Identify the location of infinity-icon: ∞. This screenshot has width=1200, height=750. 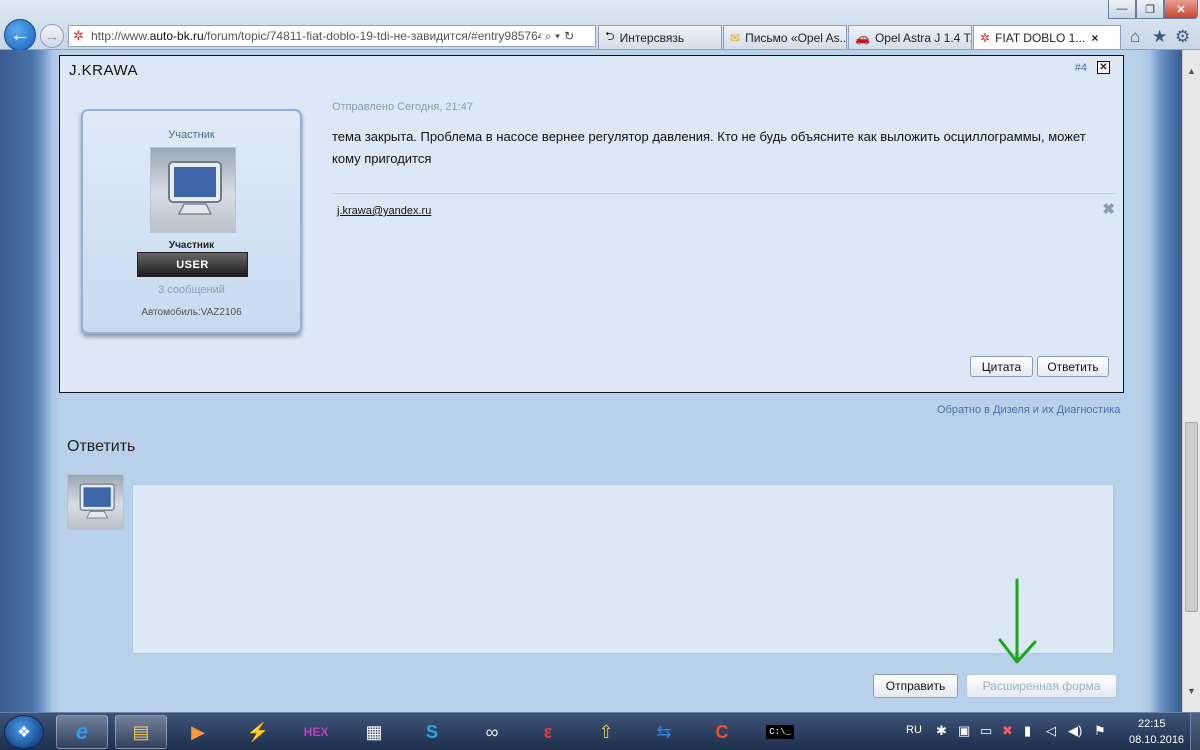
(492, 731).